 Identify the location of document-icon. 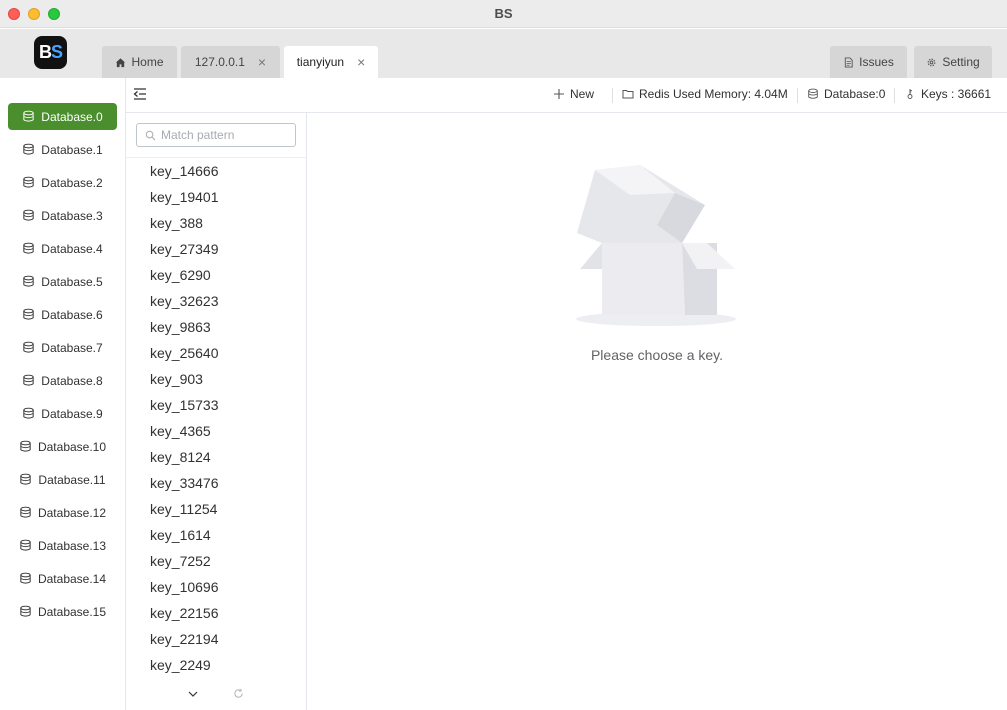
(848, 62).